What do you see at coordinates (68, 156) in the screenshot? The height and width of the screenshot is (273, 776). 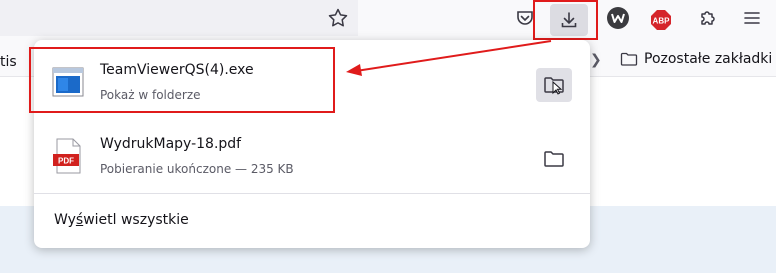 I see `pdf-file-icon: PDF` at bounding box center [68, 156].